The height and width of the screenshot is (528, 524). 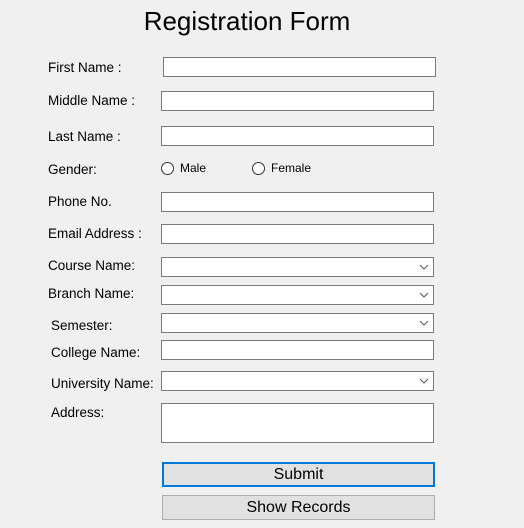 What do you see at coordinates (299, 67) in the screenshot?
I see `first-name-input` at bounding box center [299, 67].